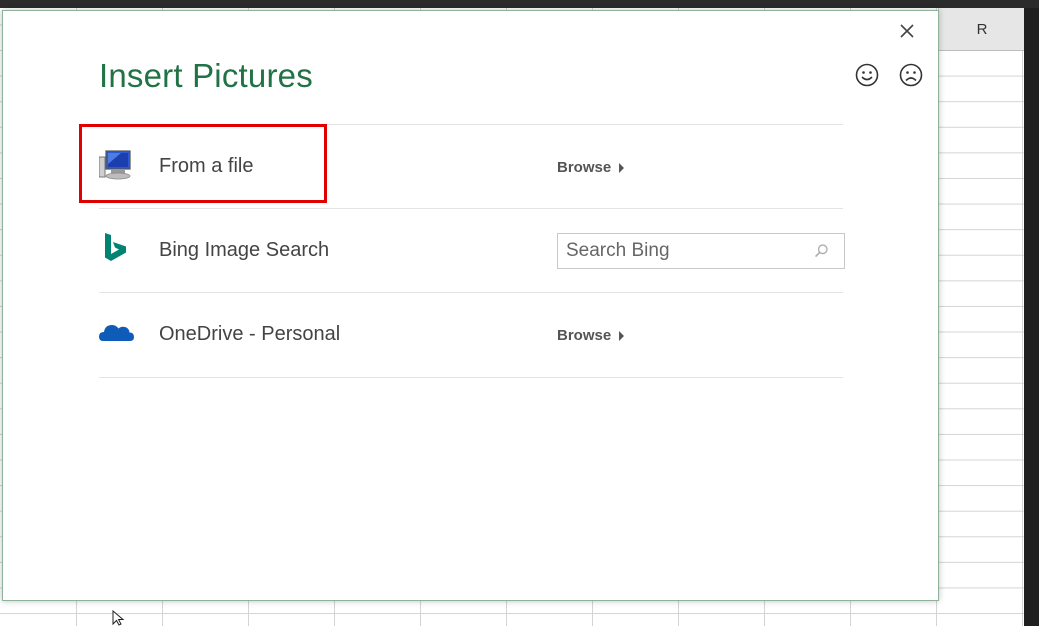 The width and height of the screenshot is (1039, 626). What do you see at coordinates (867, 75) in the screenshot?
I see `smile-icon` at bounding box center [867, 75].